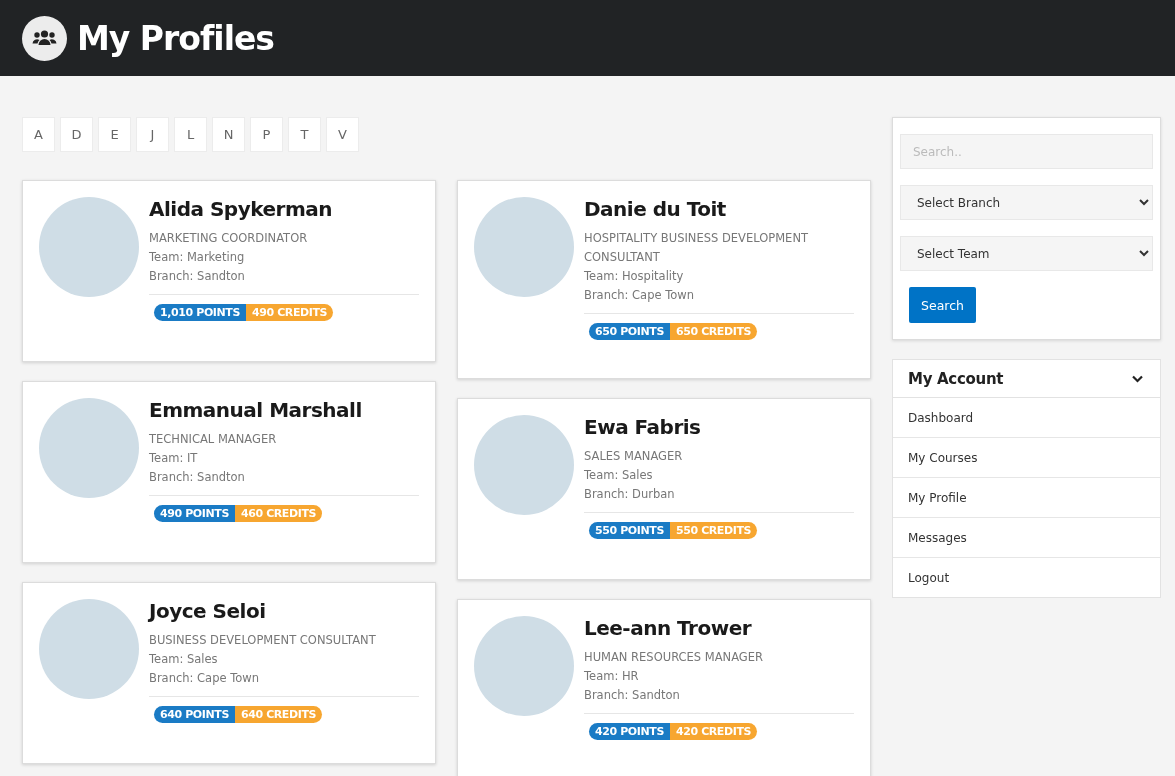  What do you see at coordinates (1137, 378) in the screenshot?
I see `chevron-down-icon` at bounding box center [1137, 378].